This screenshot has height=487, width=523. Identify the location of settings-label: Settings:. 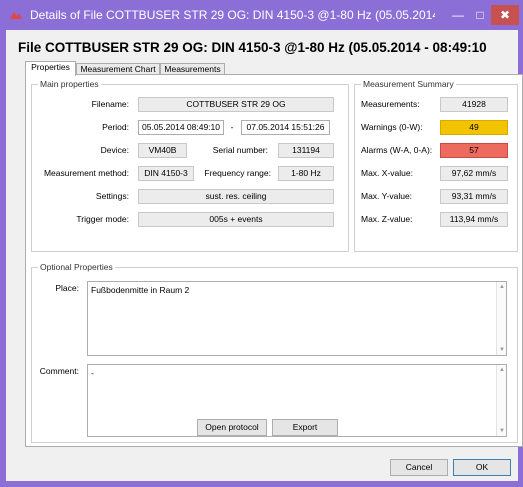
(112, 196).